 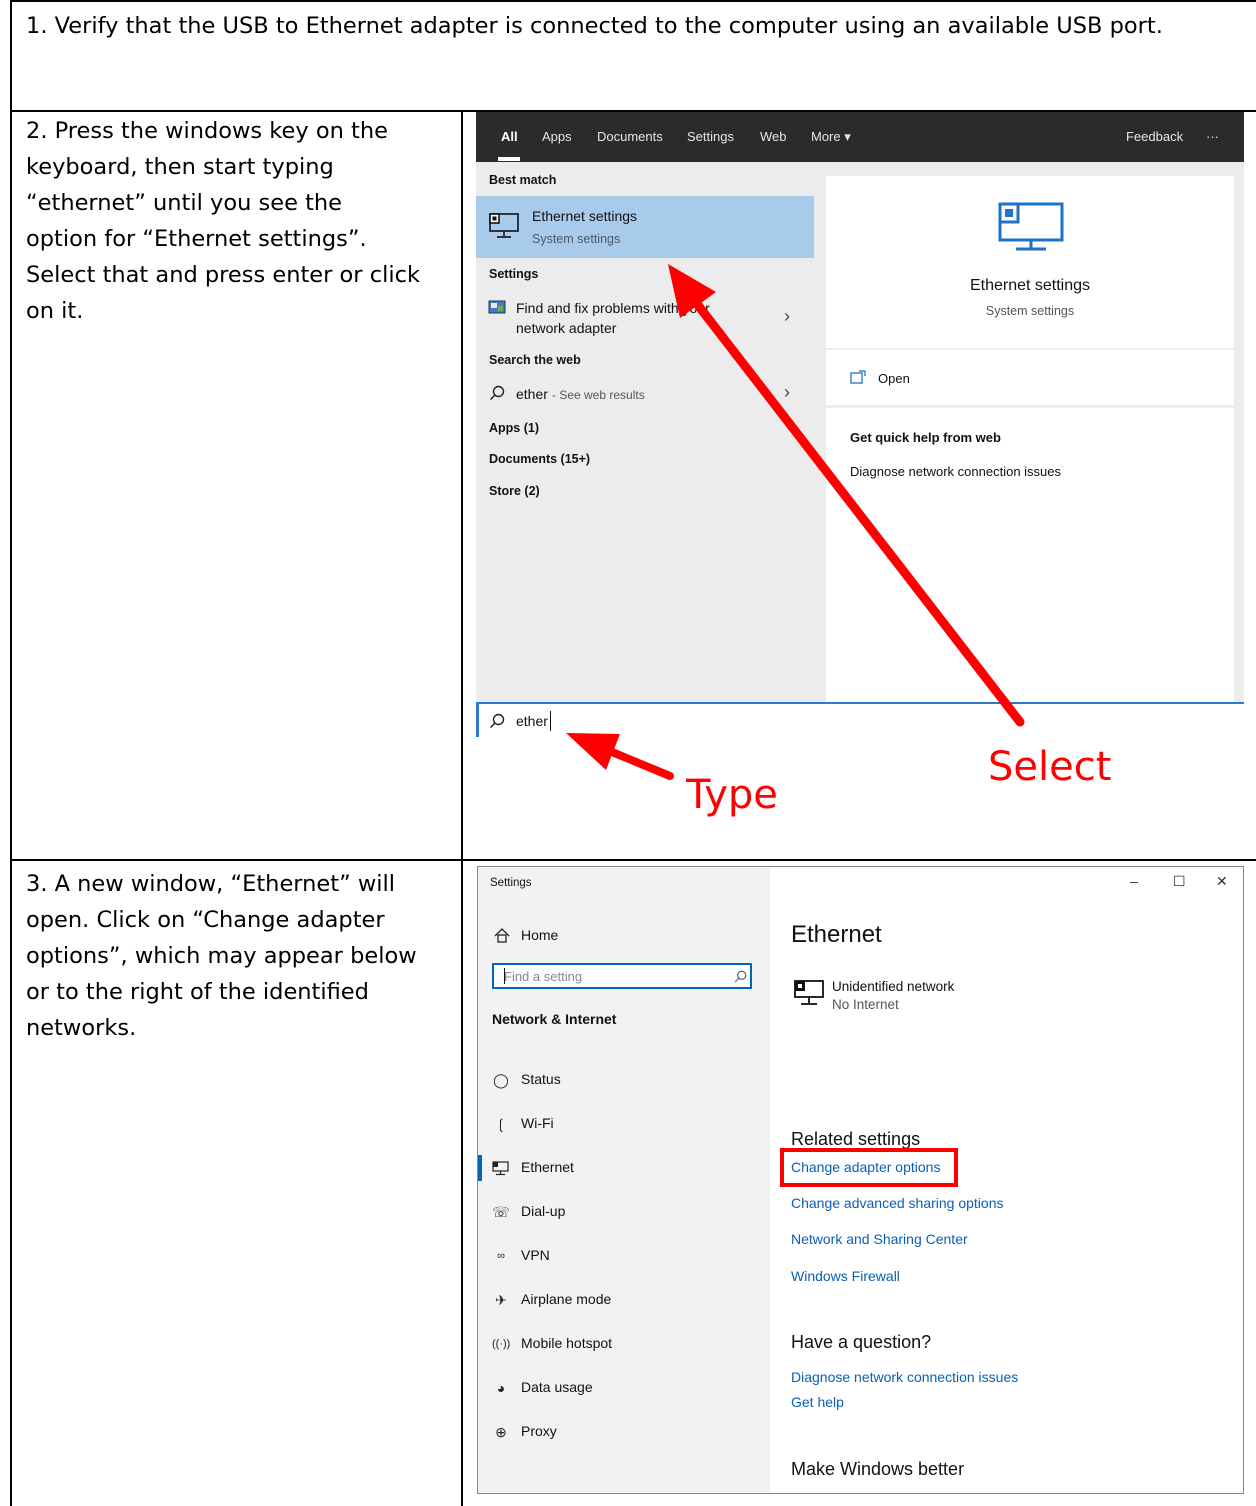 I want to click on nav-label: Proxy, so click(x=539, y=1431).